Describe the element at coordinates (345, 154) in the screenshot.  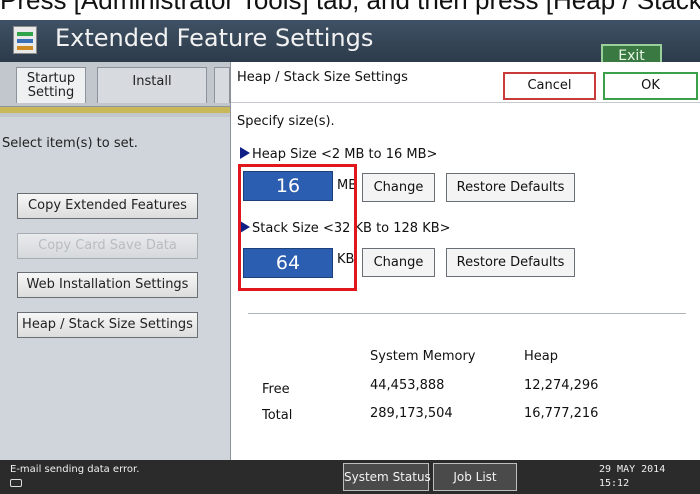
I see `heap-range-label: Heap Size <2 MB to 16 MB>` at that location.